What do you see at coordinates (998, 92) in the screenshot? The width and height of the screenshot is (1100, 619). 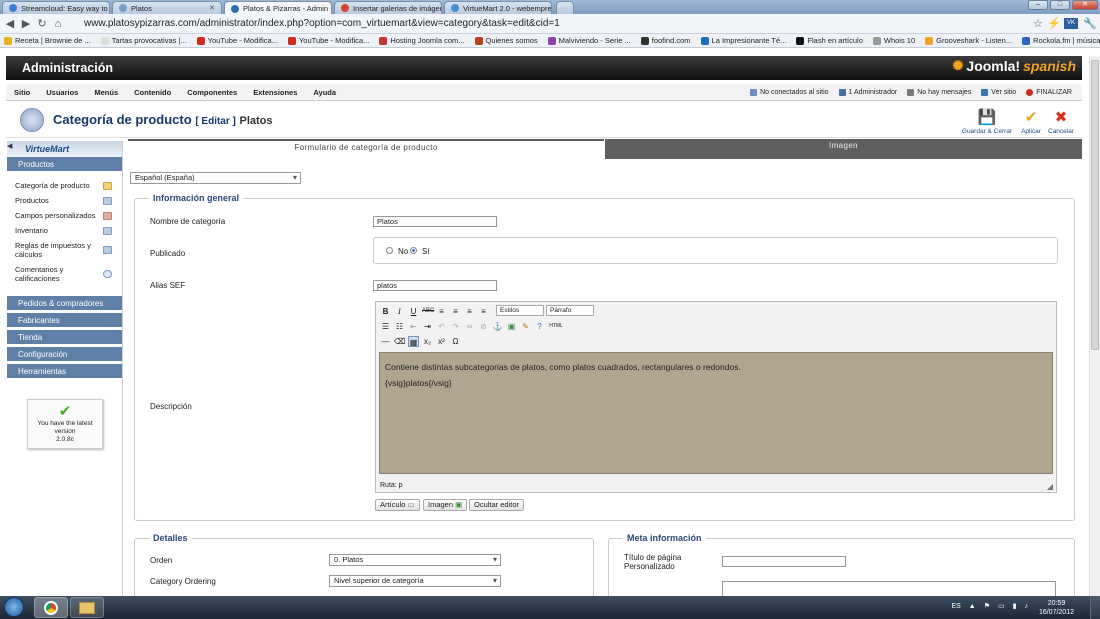 I see `view-site-link: Ver sitio` at bounding box center [998, 92].